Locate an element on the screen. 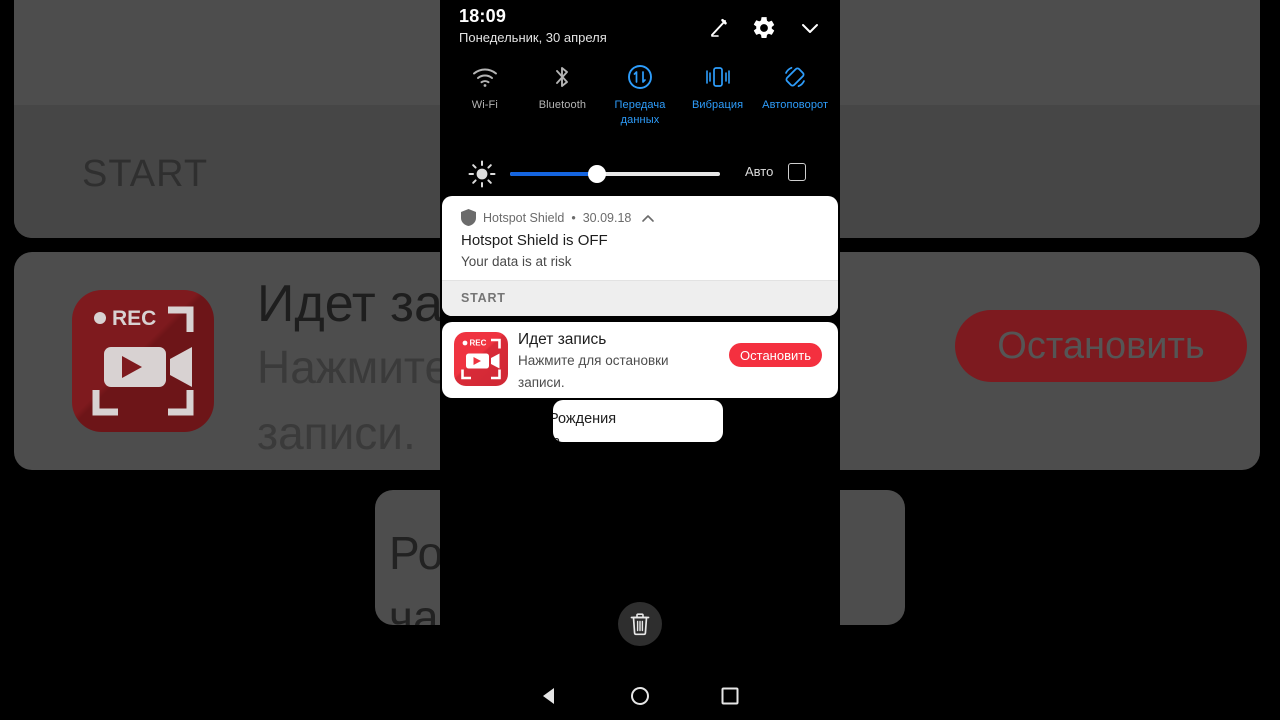 Image resolution: width=1280 pixels, height=720 pixels. circle-home-icon is located at coordinates (640, 696).